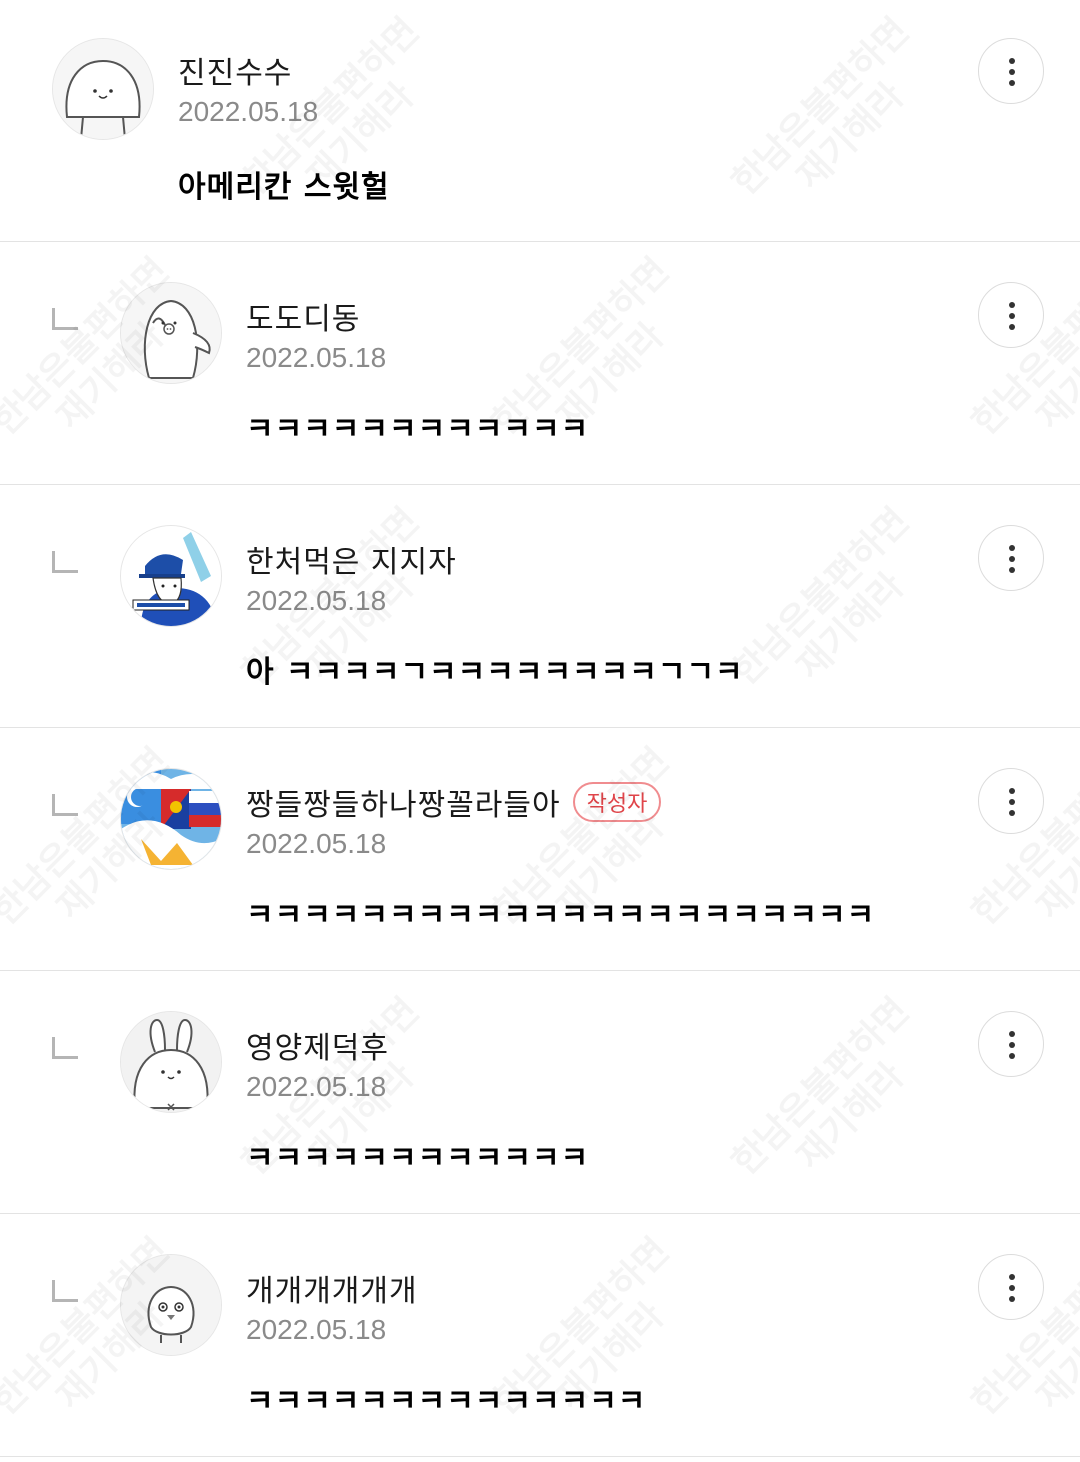 The image size is (1080, 1462). I want to click on penguin-icon, so click(171, 333).